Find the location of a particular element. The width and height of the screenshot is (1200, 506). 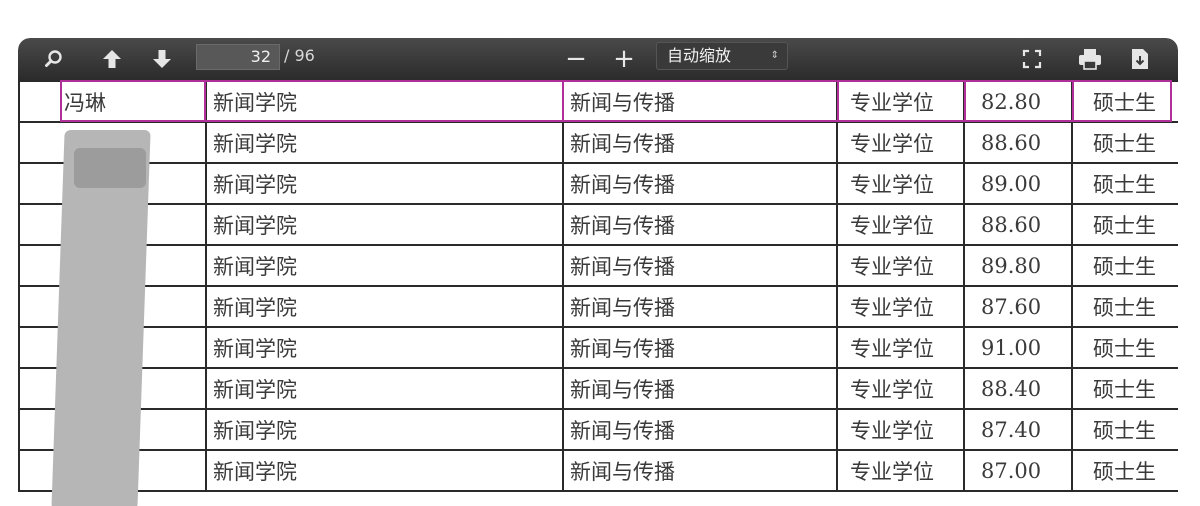

cell-score: 82.80 is located at coordinates (1018, 101).